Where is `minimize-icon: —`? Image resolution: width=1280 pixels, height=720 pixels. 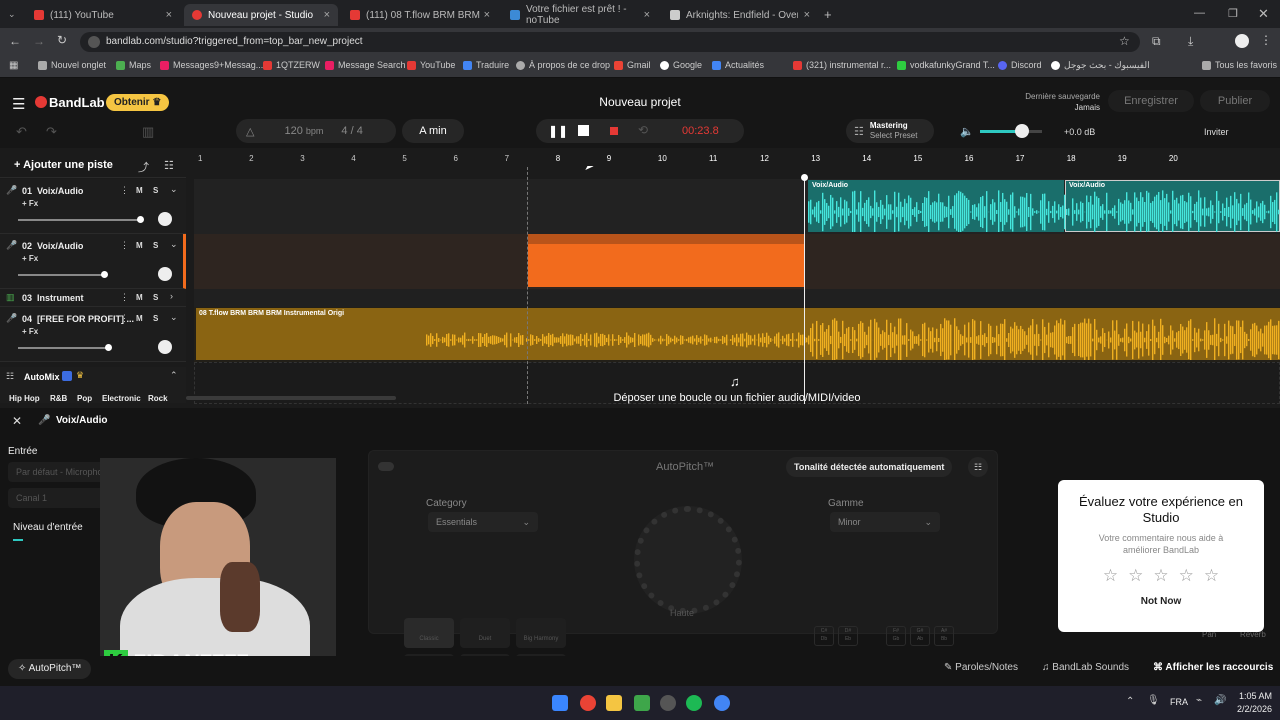
minimize-icon: — is located at coordinates (1199, 13).